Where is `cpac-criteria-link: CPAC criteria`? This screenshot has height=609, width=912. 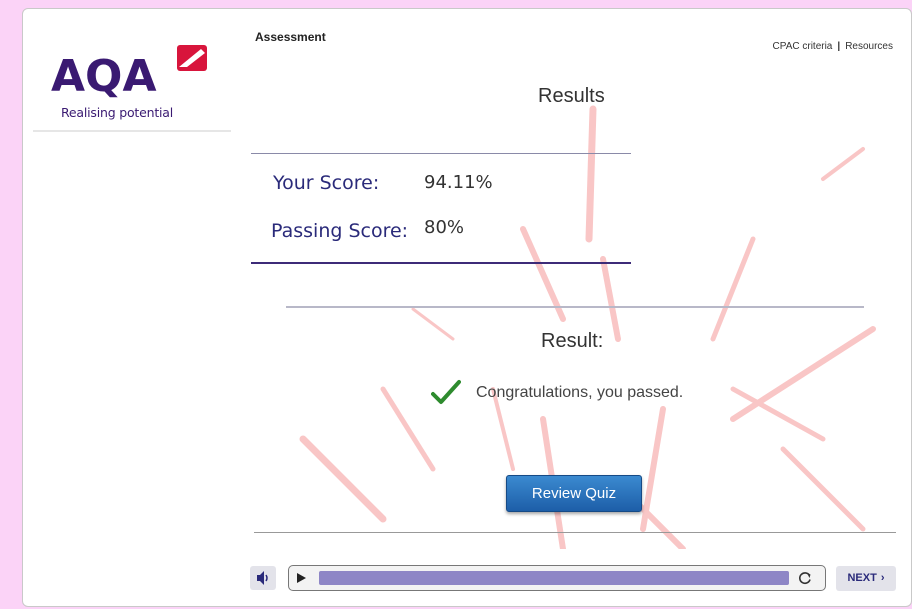
cpac-criteria-link: CPAC criteria is located at coordinates (803, 46).